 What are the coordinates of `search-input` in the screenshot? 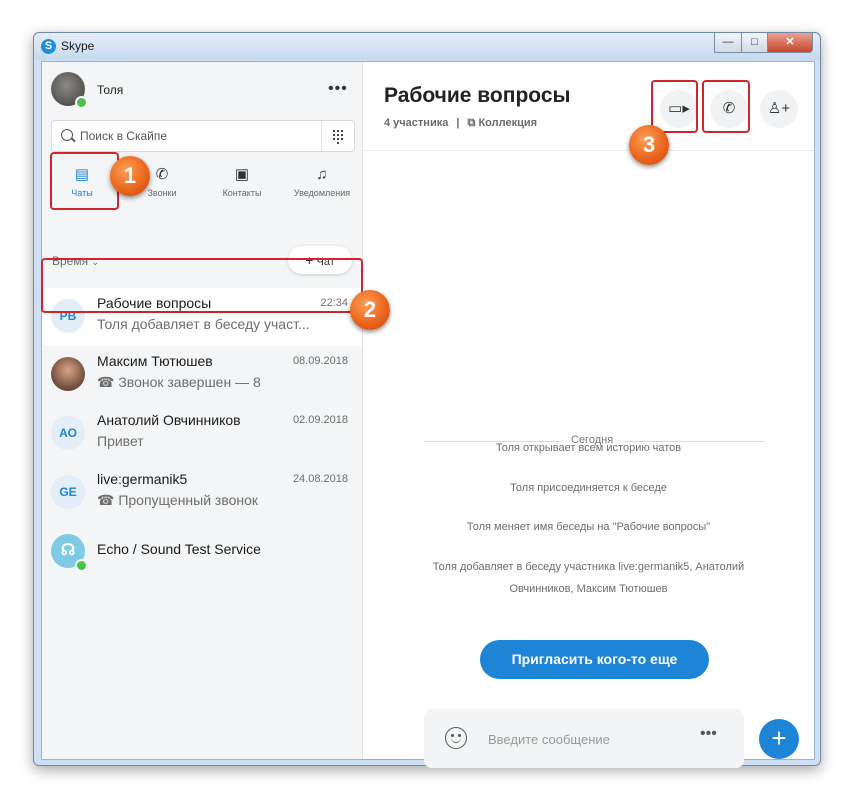 It's located at (200, 136).